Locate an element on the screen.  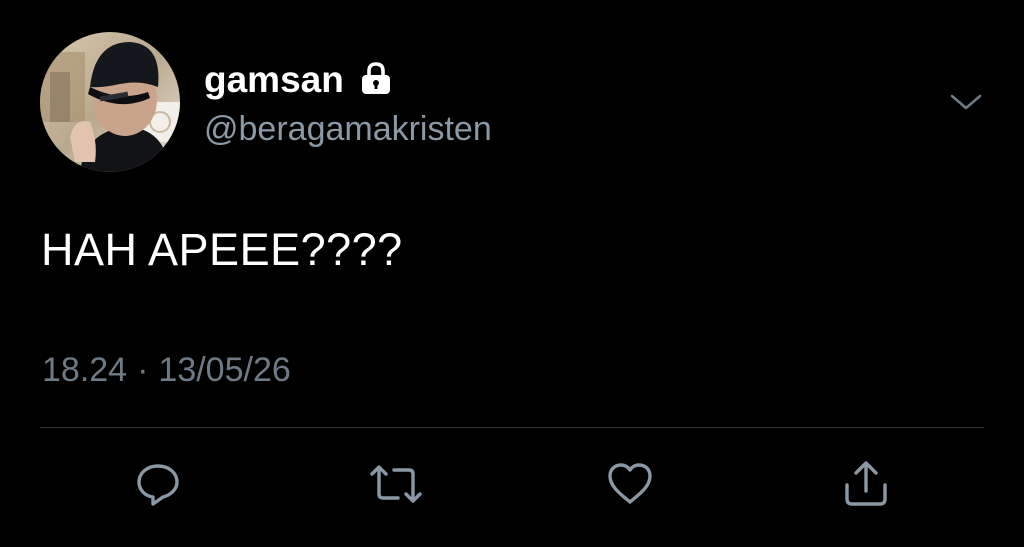
tweet-text: HAH APEEE???? is located at coordinates (222, 249).